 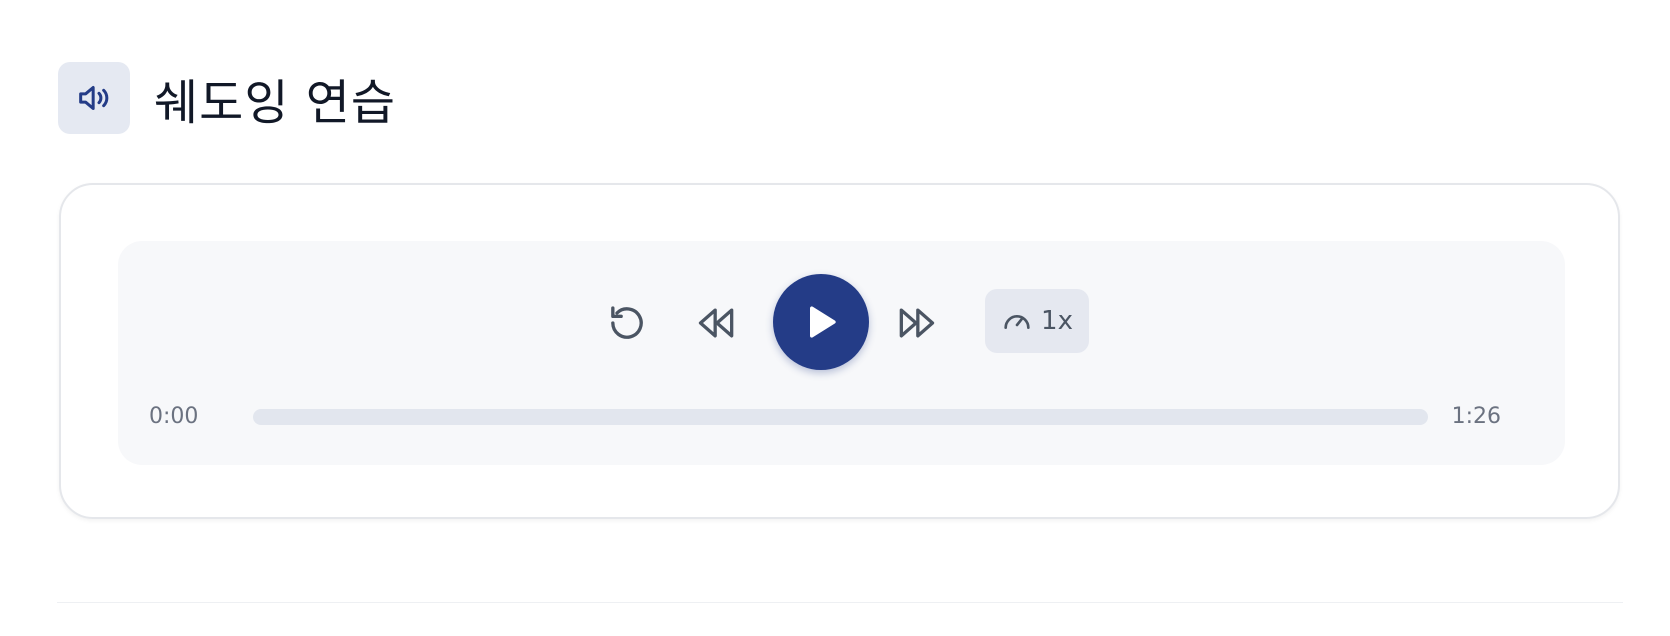 I want to click on page-header: 쉐도잉 연습, so click(x=227, y=98).